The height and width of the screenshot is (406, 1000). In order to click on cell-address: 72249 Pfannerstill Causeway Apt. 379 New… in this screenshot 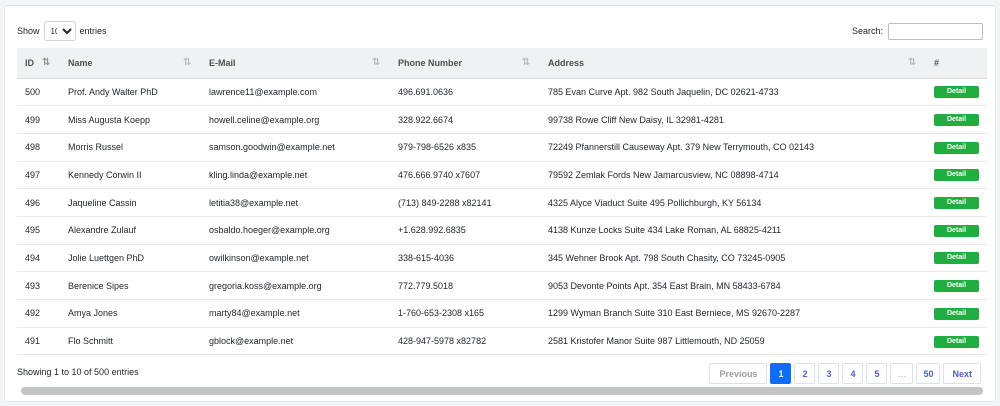, I will do `click(681, 147)`.